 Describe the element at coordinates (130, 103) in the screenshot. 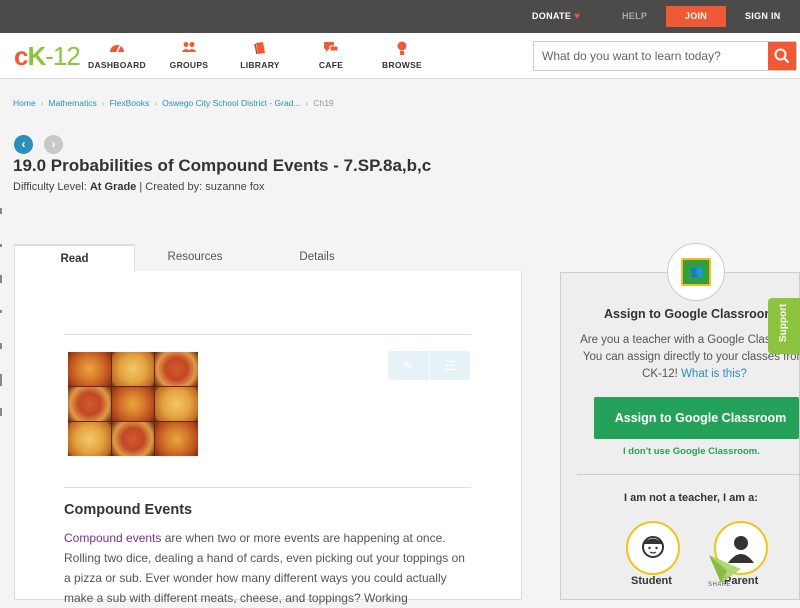

I see `breadcrumb-flexbooks: FlexBooks` at that location.